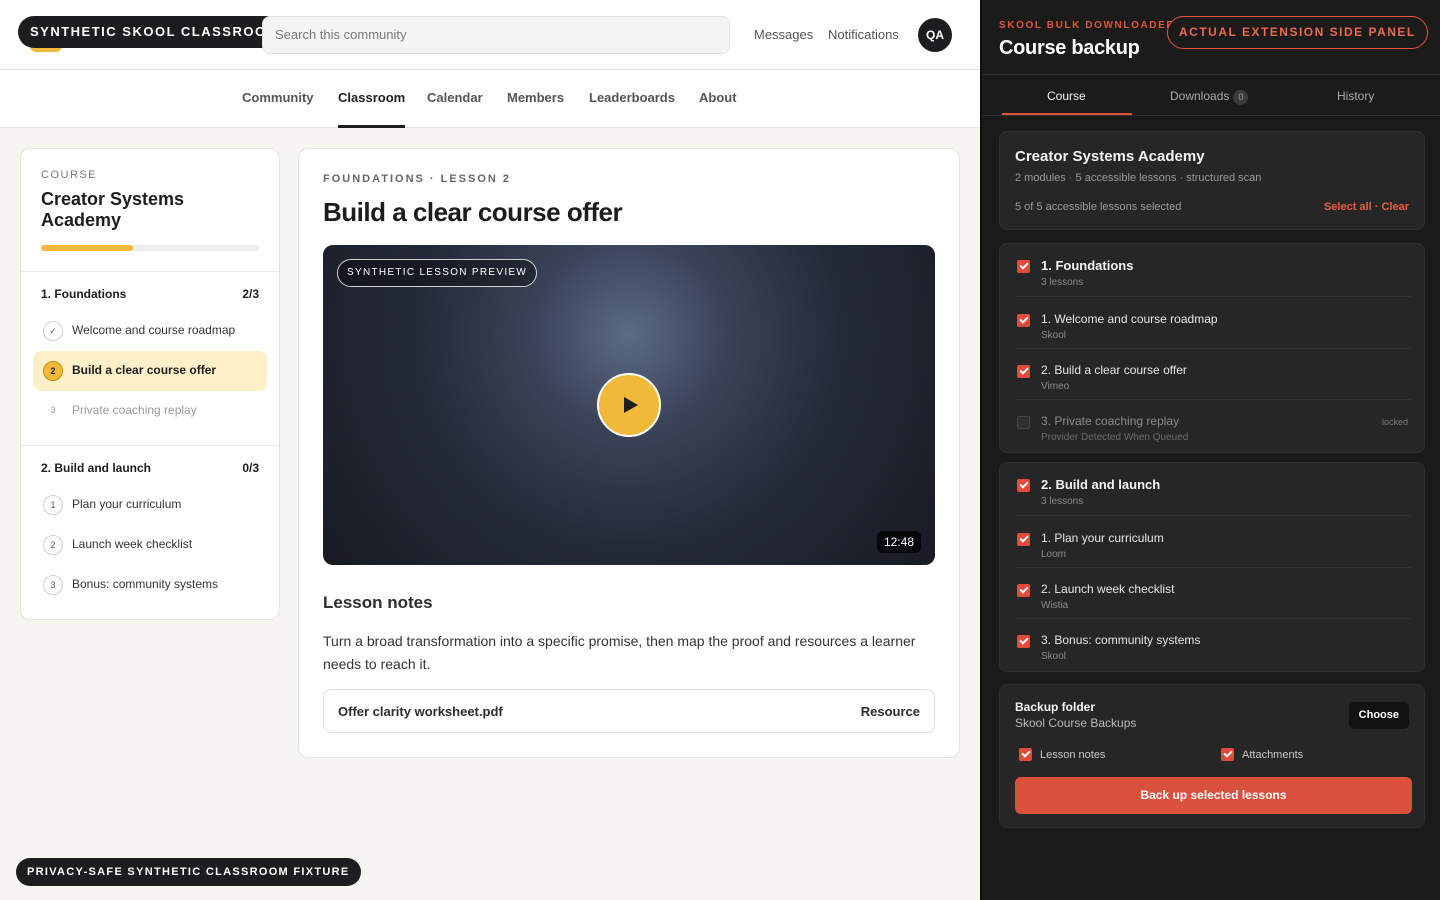 Image resolution: width=1440 pixels, height=900 pixels. What do you see at coordinates (154, 330) in the screenshot?
I see `lesson-title: Welcome and course roadmap` at bounding box center [154, 330].